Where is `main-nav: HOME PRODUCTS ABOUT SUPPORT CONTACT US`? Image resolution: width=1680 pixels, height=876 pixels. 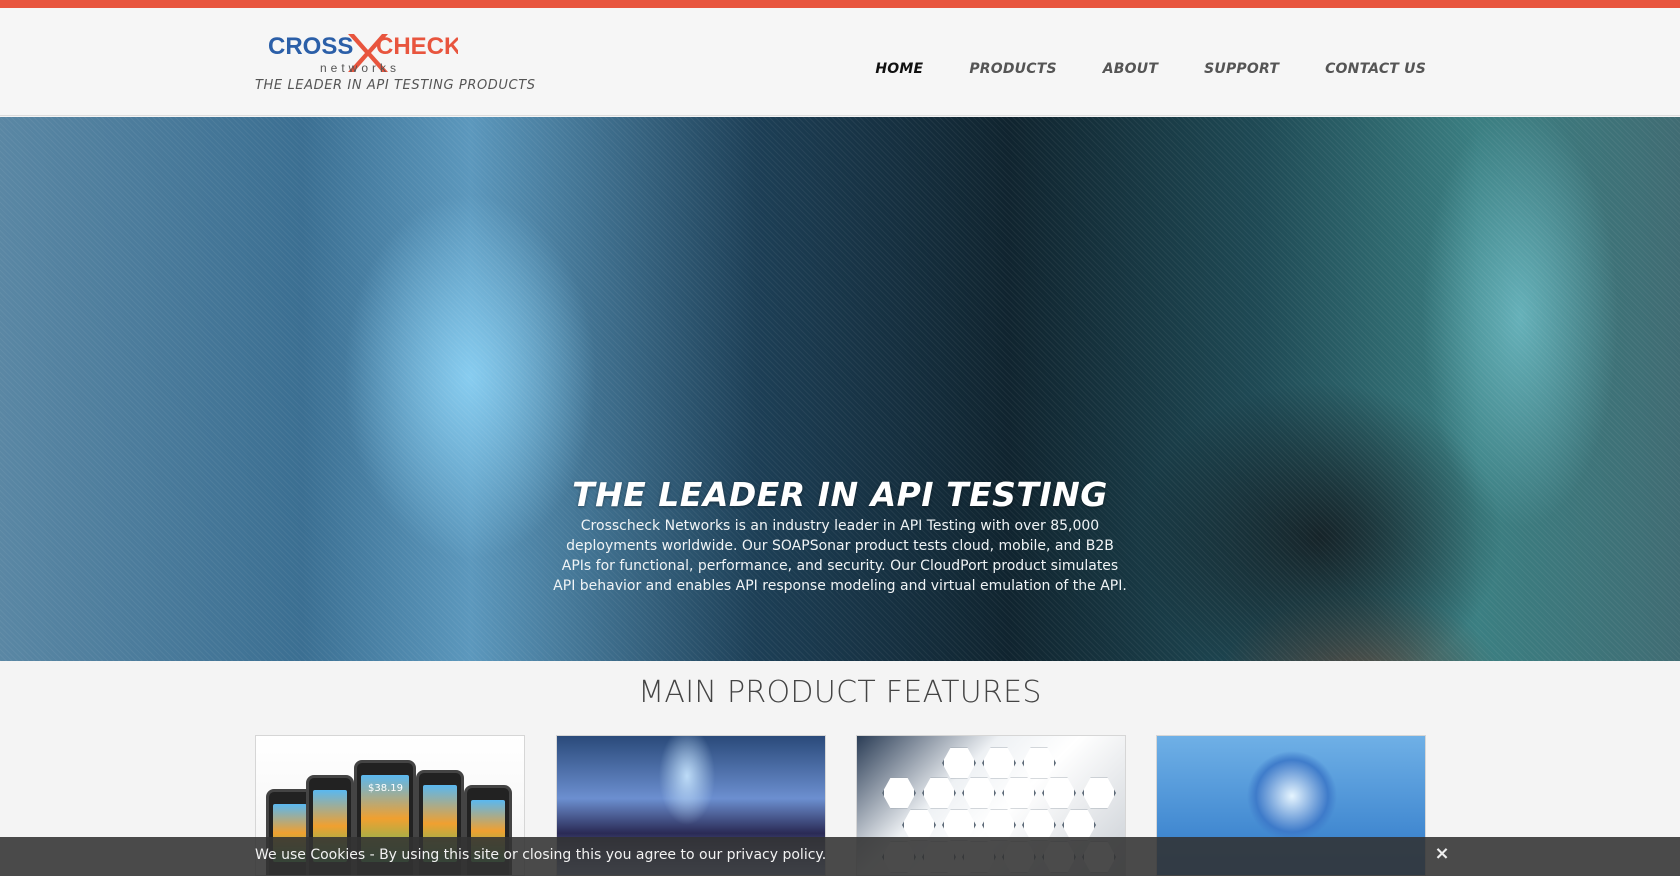
main-nav: HOME PRODUCTS ABOUT SUPPORT CONTACT US is located at coordinates (1150, 69).